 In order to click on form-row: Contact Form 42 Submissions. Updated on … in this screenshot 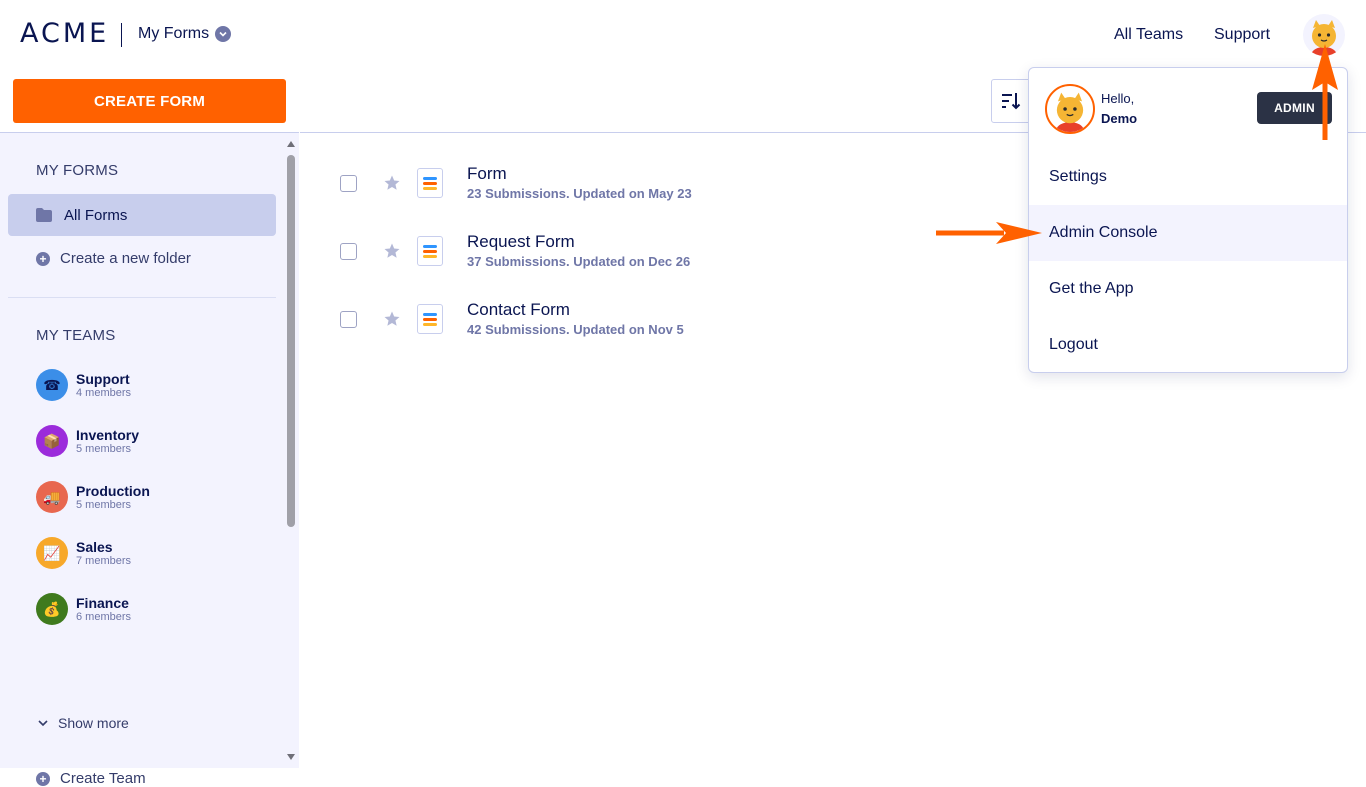, I will do `click(512, 319)`.